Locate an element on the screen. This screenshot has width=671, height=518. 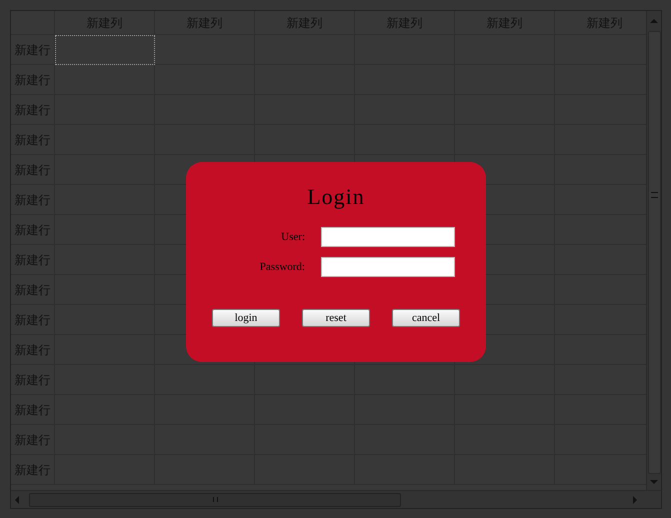
horizontal-scrollbar is located at coordinates (336, 499).